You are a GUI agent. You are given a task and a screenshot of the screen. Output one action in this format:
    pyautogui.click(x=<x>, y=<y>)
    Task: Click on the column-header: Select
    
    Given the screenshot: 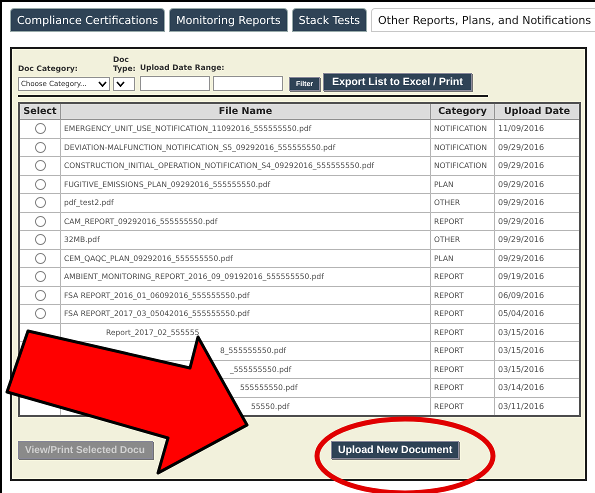 What is the action you would take?
    pyautogui.click(x=39, y=111)
    